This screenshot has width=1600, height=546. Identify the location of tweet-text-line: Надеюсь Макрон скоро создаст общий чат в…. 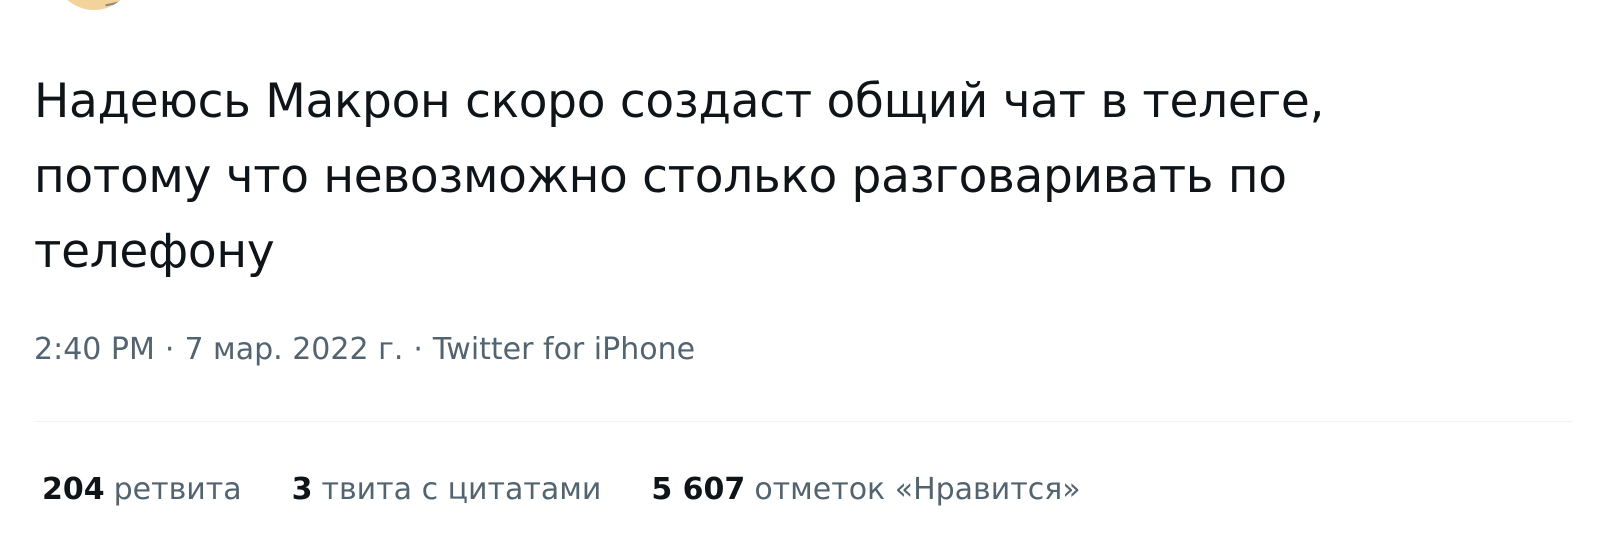
(679, 101).